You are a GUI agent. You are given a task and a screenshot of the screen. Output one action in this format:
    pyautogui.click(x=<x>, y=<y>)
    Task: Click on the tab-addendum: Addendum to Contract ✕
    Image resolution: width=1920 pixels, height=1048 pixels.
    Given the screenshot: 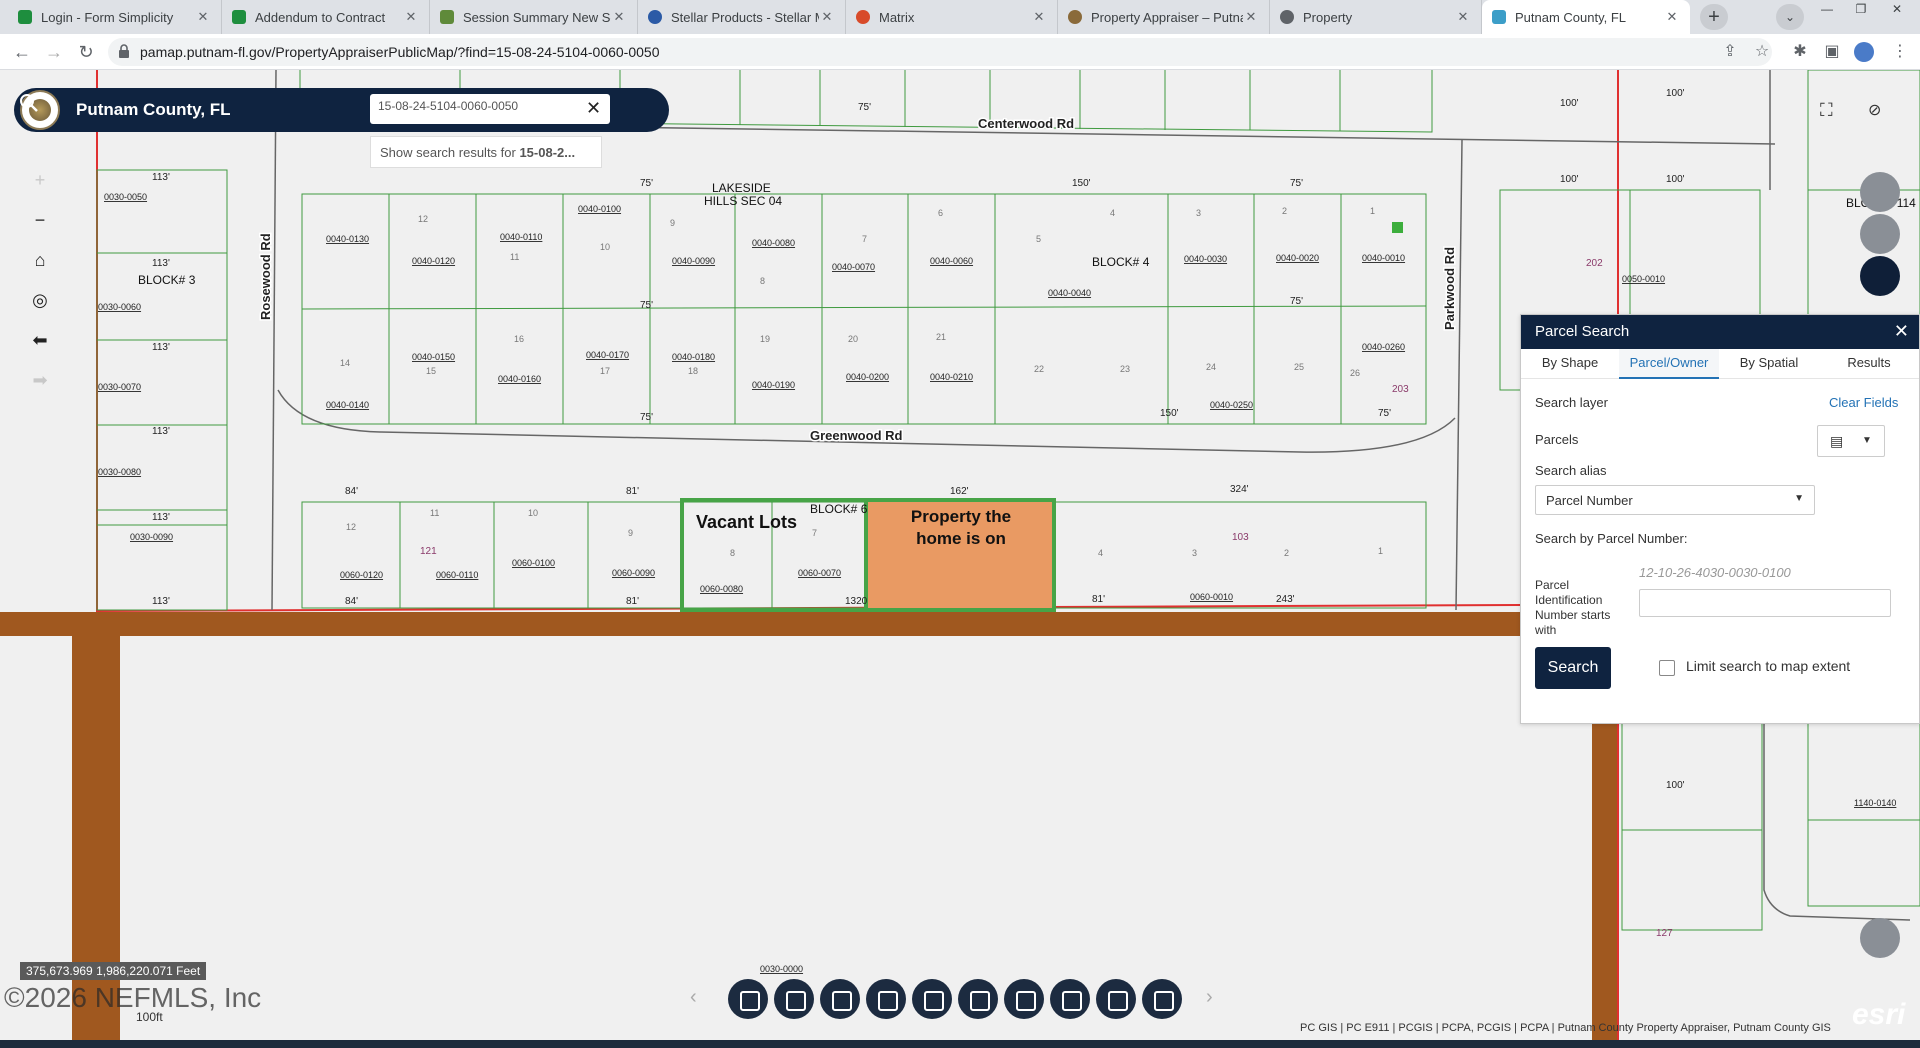 What is the action you would take?
    pyautogui.click(x=326, y=17)
    